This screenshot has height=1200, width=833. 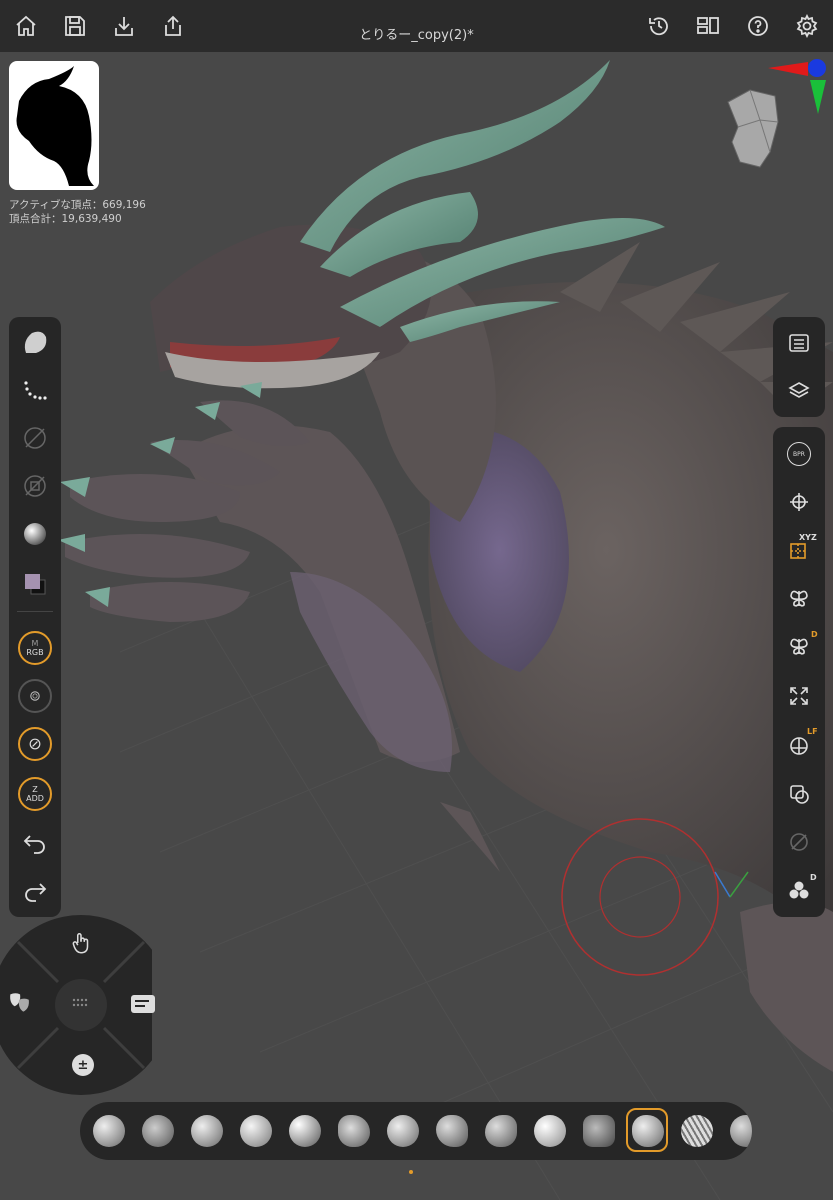 I want to click on active-vertex-count: アクティブな頂点：669,196, so click(x=77, y=205).